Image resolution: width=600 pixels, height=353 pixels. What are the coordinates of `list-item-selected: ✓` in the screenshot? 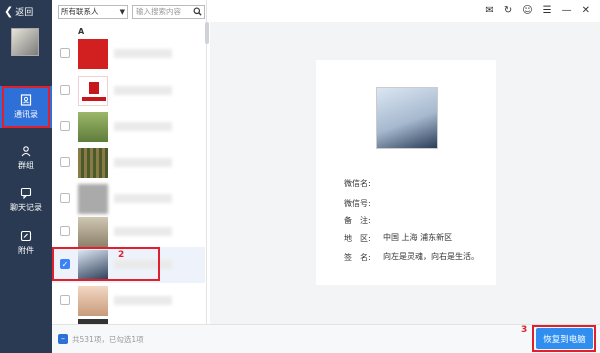 It's located at (128, 265).